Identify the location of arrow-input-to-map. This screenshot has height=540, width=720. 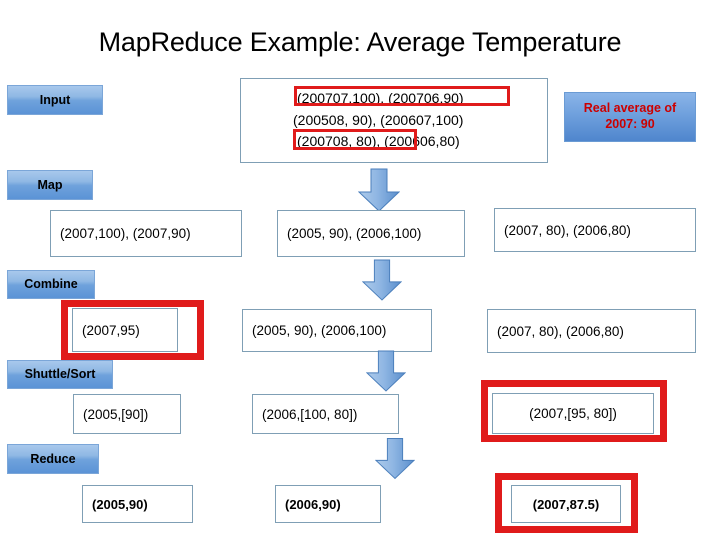
(379, 190).